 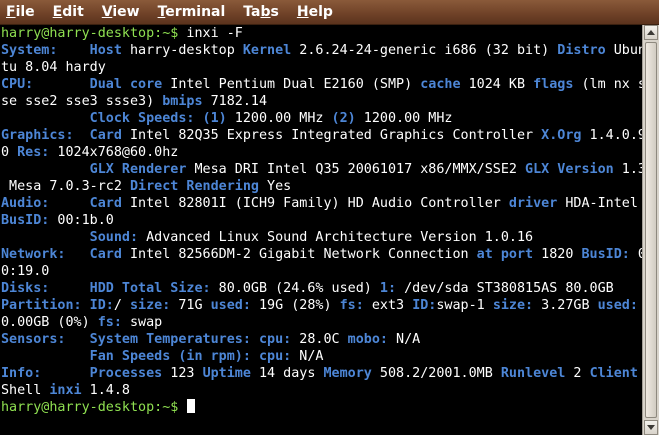 What do you see at coordinates (321, 33) in the screenshot?
I see `terminal-line: harry@harry-desktop:~$ inxi -F` at bounding box center [321, 33].